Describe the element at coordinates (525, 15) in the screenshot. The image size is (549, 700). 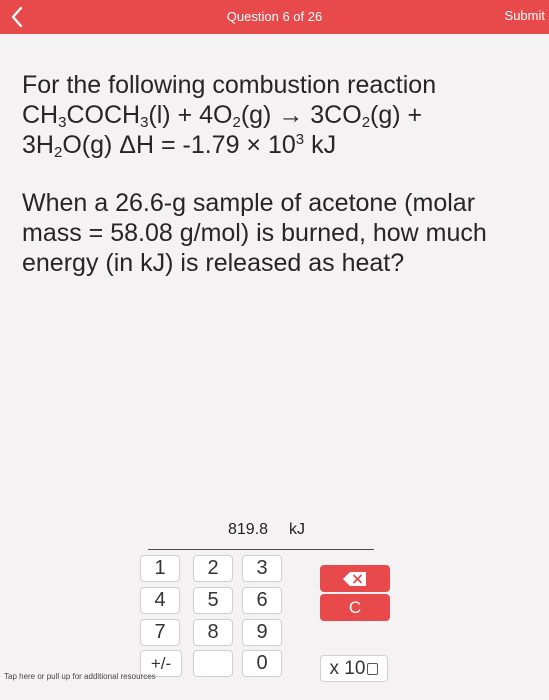
I see `submit-button: Submit` at that location.